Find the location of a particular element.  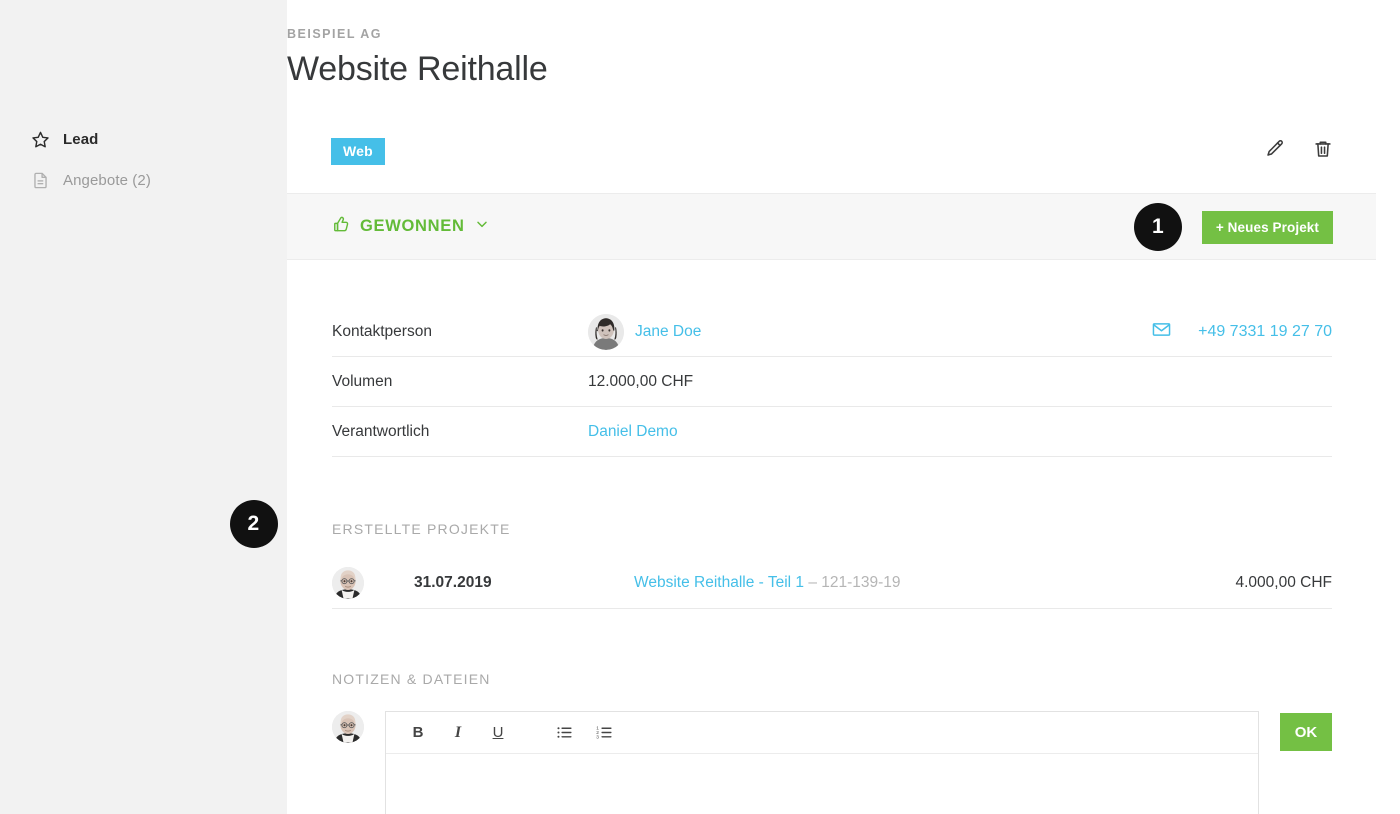

thumbs-up-icon is located at coordinates (341, 227).